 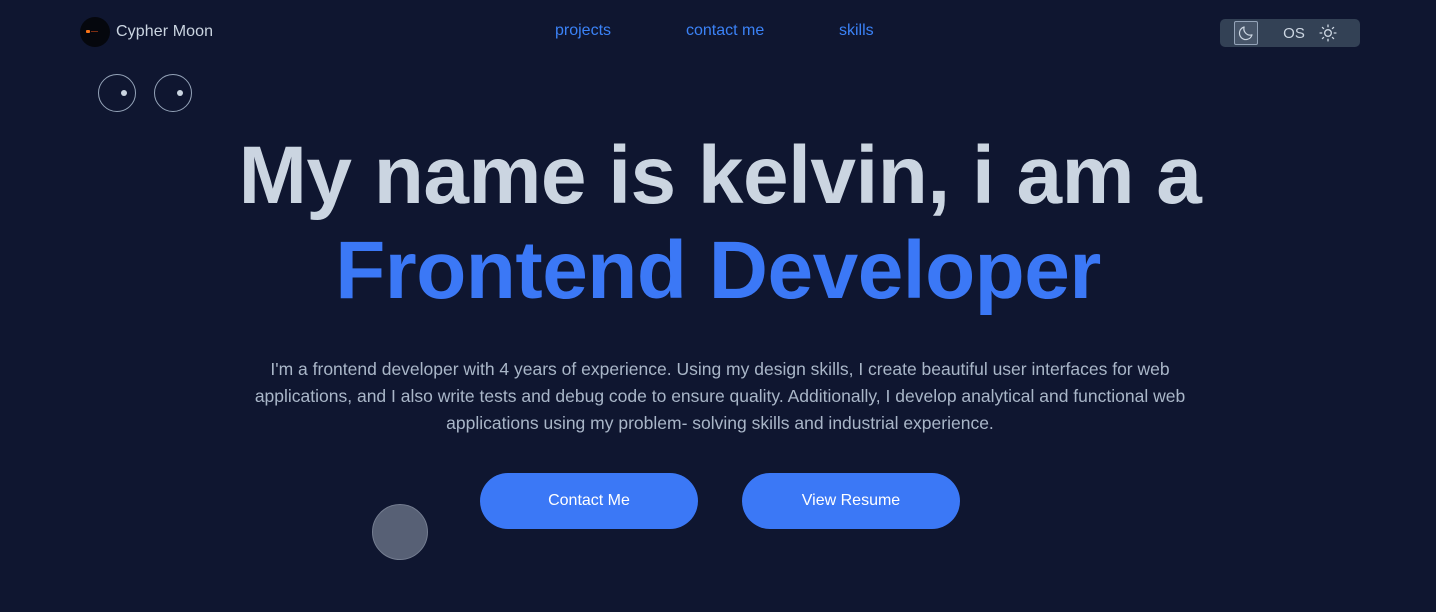 I want to click on hero-title-line1: My name is kelvin, i am a, so click(x=720, y=175).